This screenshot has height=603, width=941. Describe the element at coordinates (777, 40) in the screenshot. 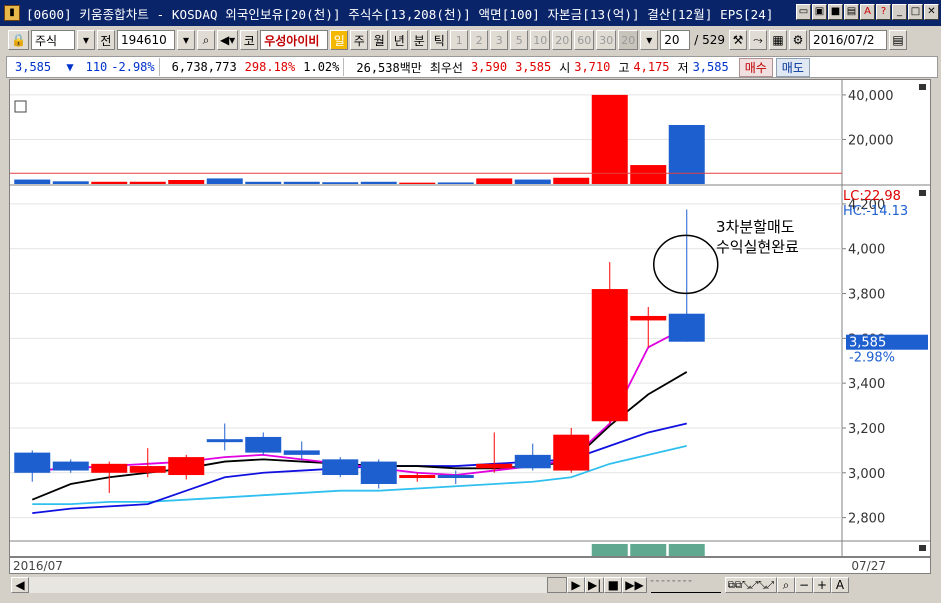

I see `layout-icon: ▦` at that location.